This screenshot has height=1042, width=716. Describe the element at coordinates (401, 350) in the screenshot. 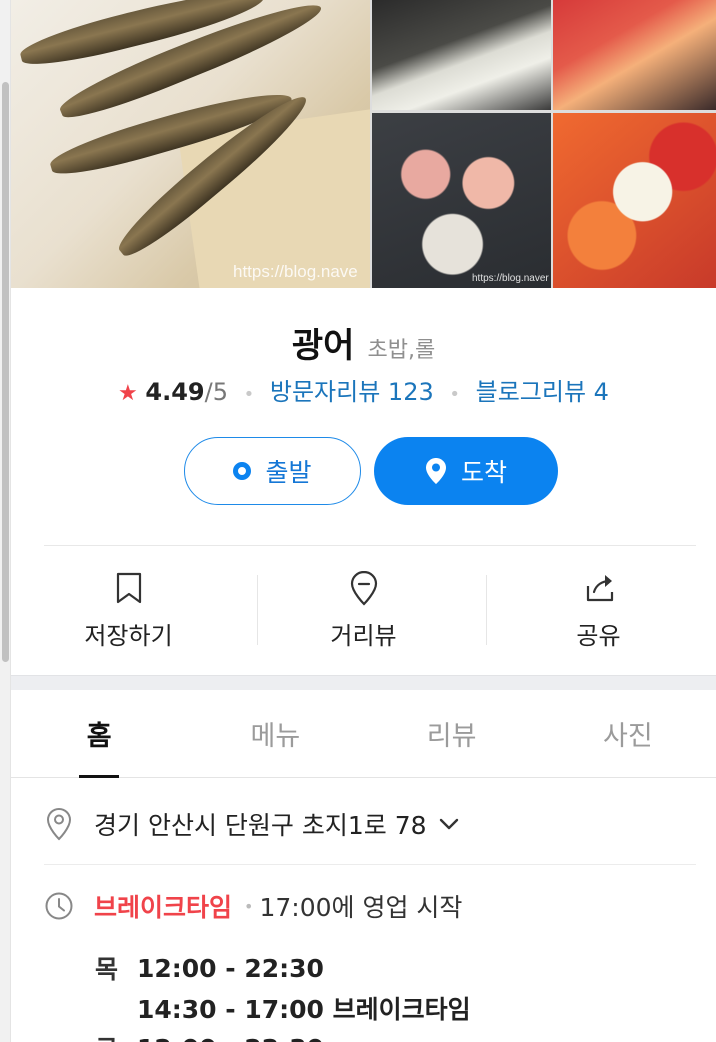

I see `place-category: 초밥,롤` at that location.